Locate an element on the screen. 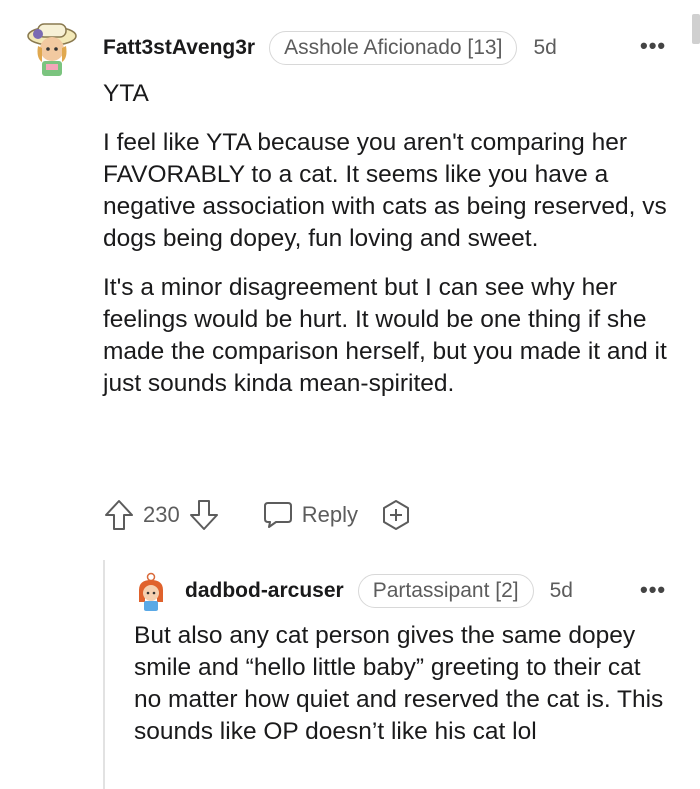 Image resolution: width=700 pixels, height=789 pixels. reply-header: dadbod-arcuser Partassipant [2] 5d is located at coordinates (379, 591).